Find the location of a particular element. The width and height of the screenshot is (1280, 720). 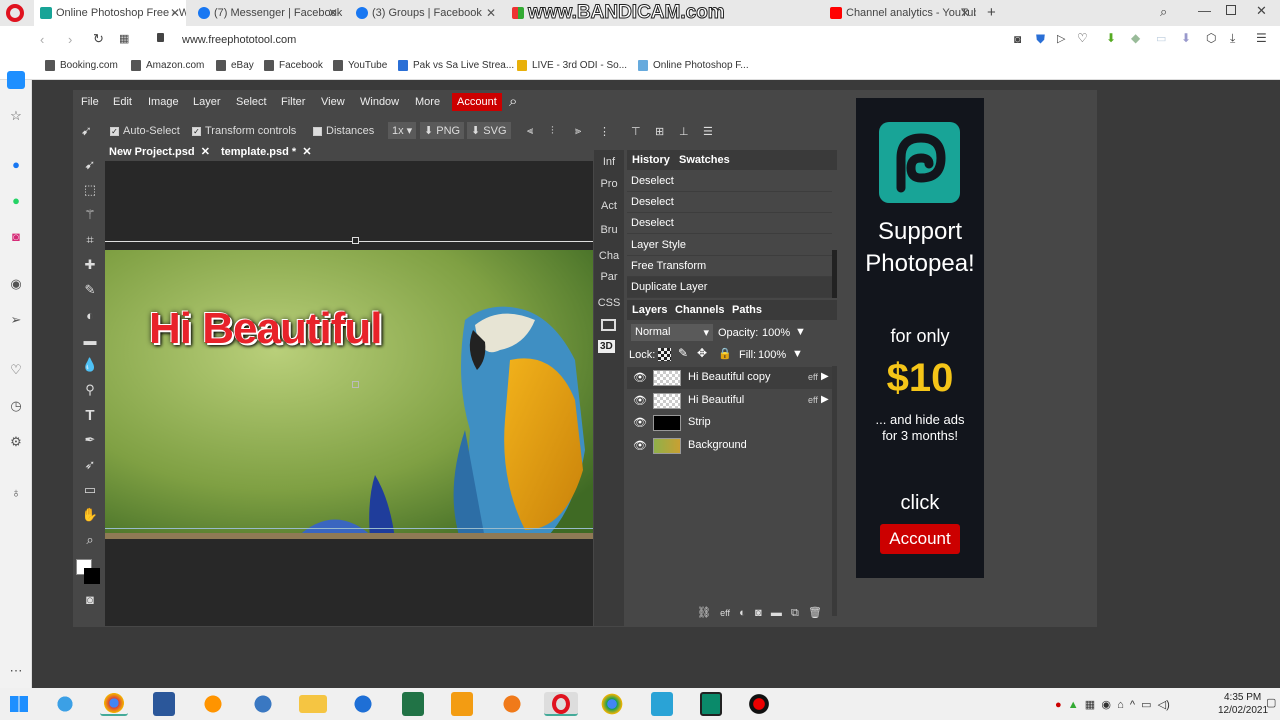

align-right-icon: ⫸ is located at coordinates (578, 131).